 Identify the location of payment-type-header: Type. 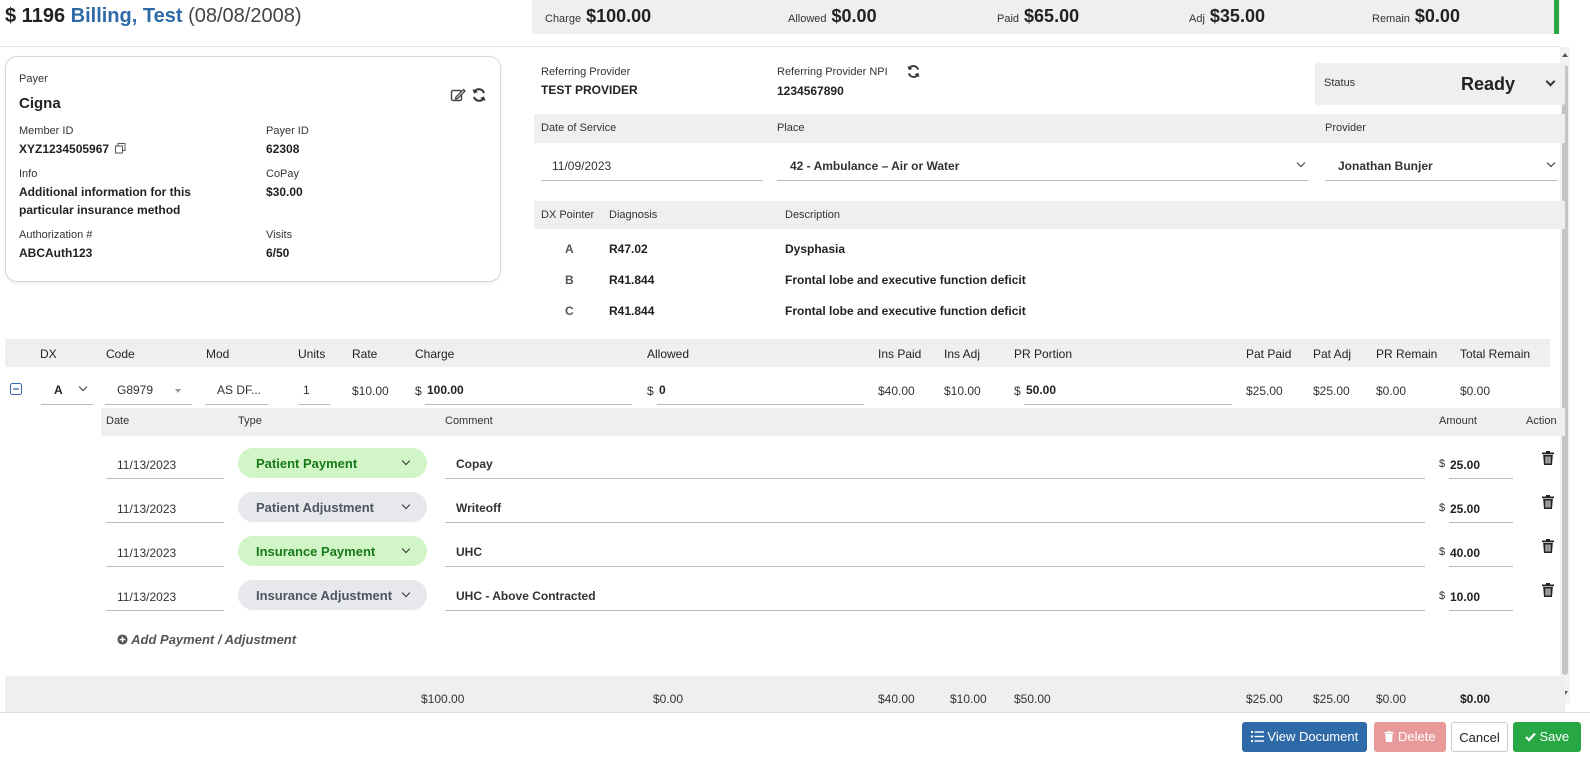
(250, 421).